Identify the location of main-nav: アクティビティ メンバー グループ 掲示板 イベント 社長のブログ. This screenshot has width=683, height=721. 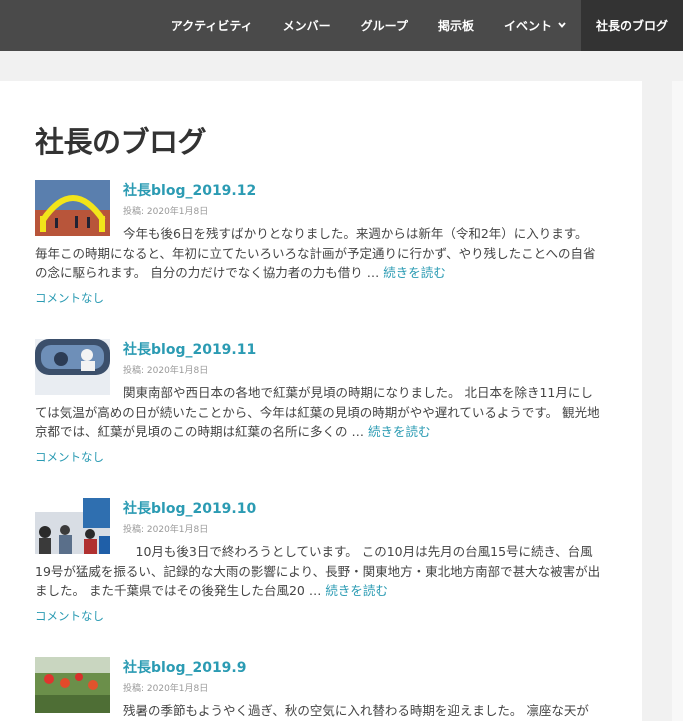
(419, 25).